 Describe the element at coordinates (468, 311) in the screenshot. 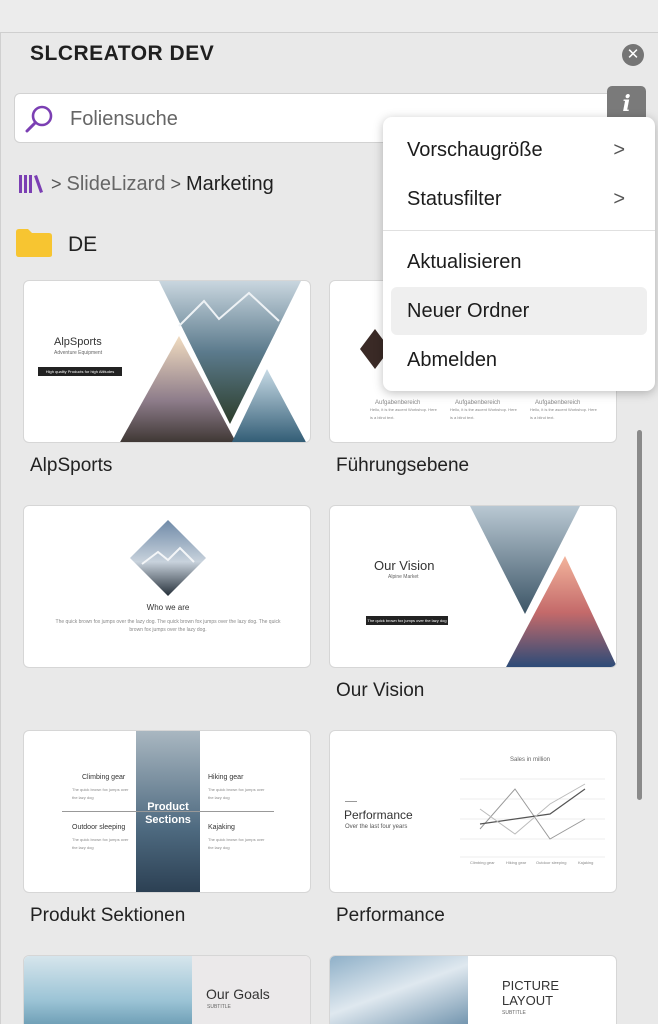

I see `menu-item-label: Neuer Ordner` at that location.